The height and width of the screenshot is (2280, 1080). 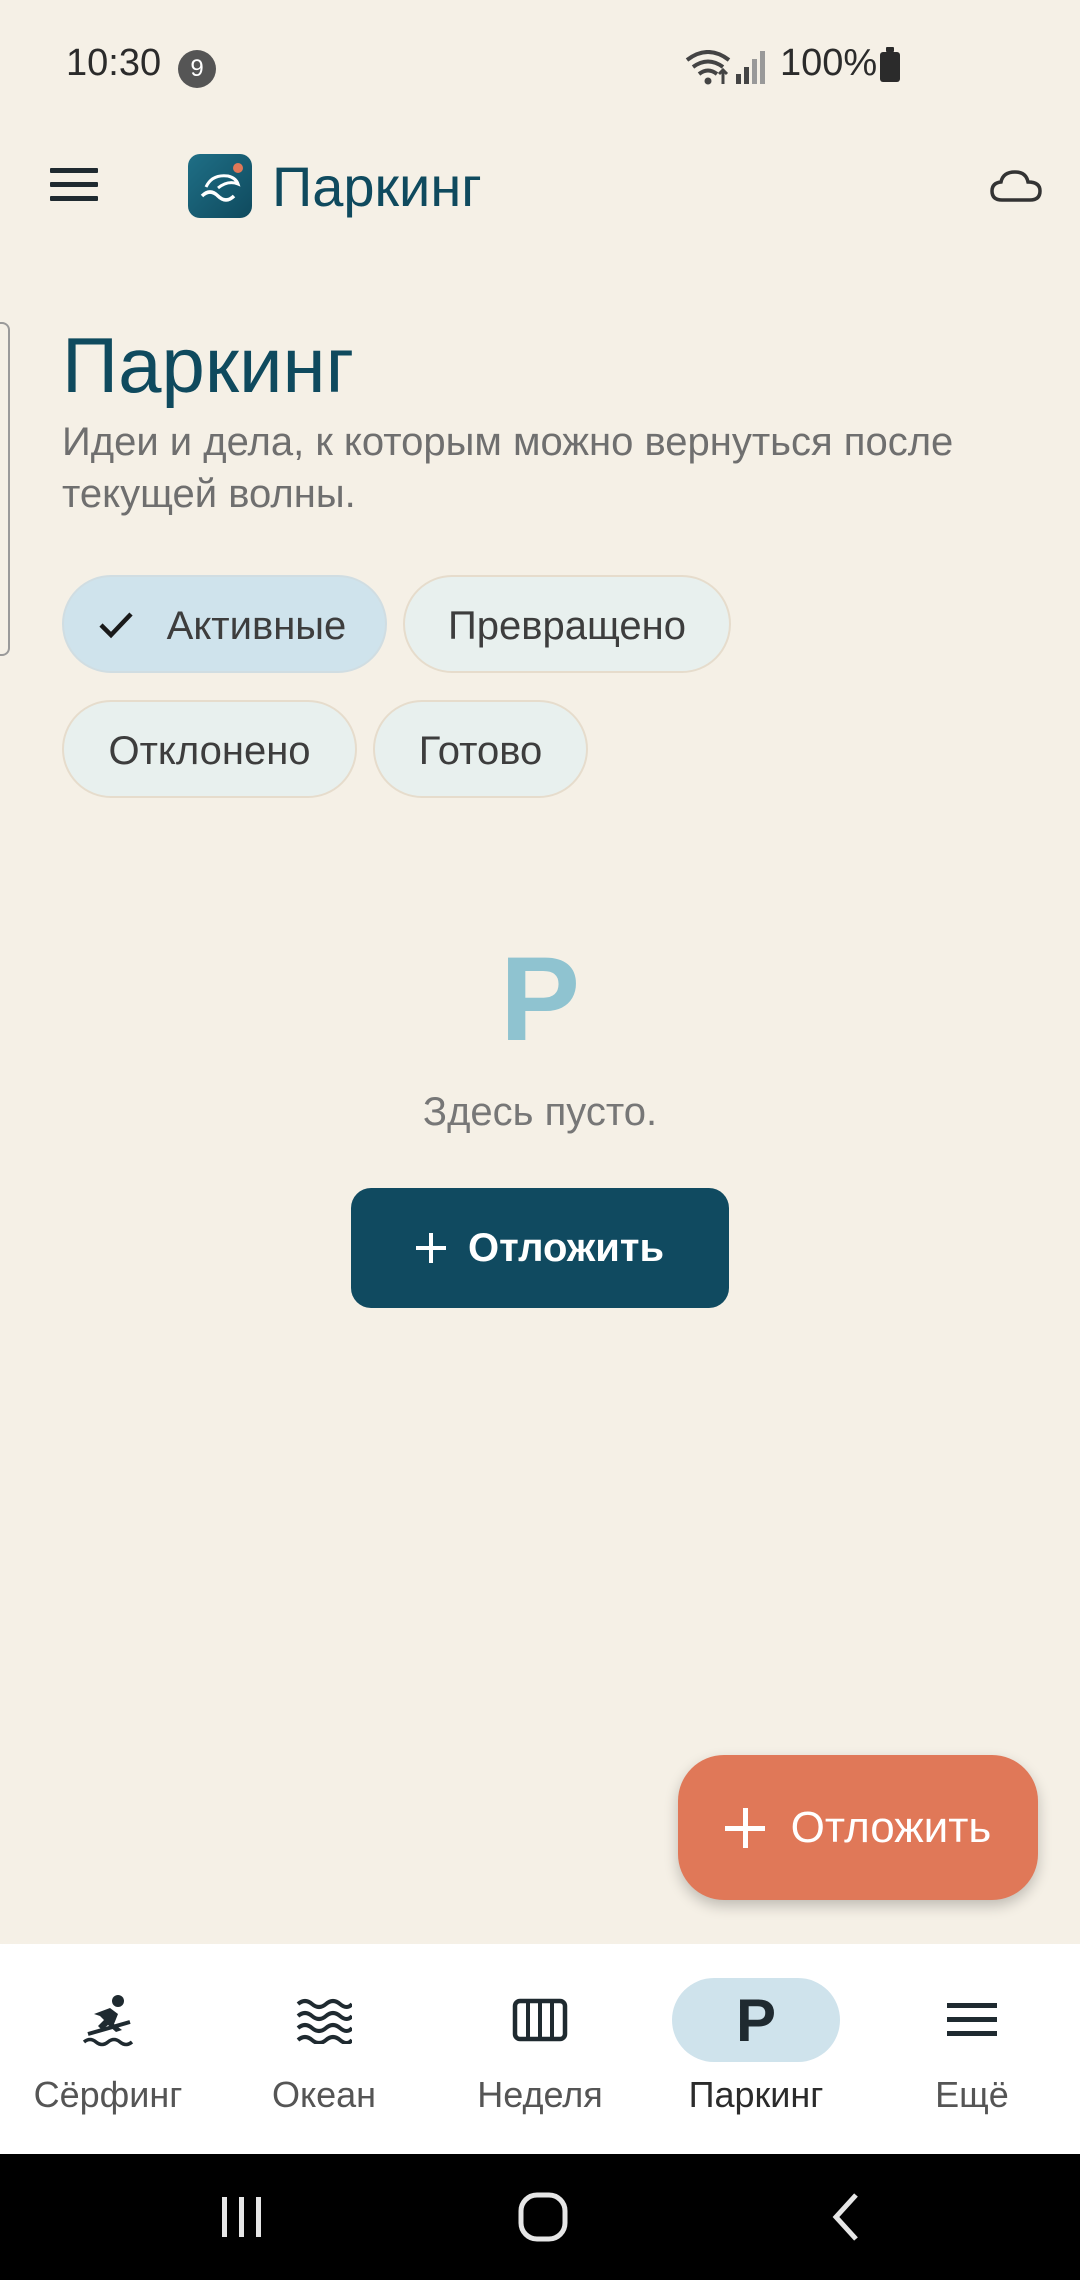 What do you see at coordinates (829, 63) in the screenshot?
I see `battery-percent: 100%` at bounding box center [829, 63].